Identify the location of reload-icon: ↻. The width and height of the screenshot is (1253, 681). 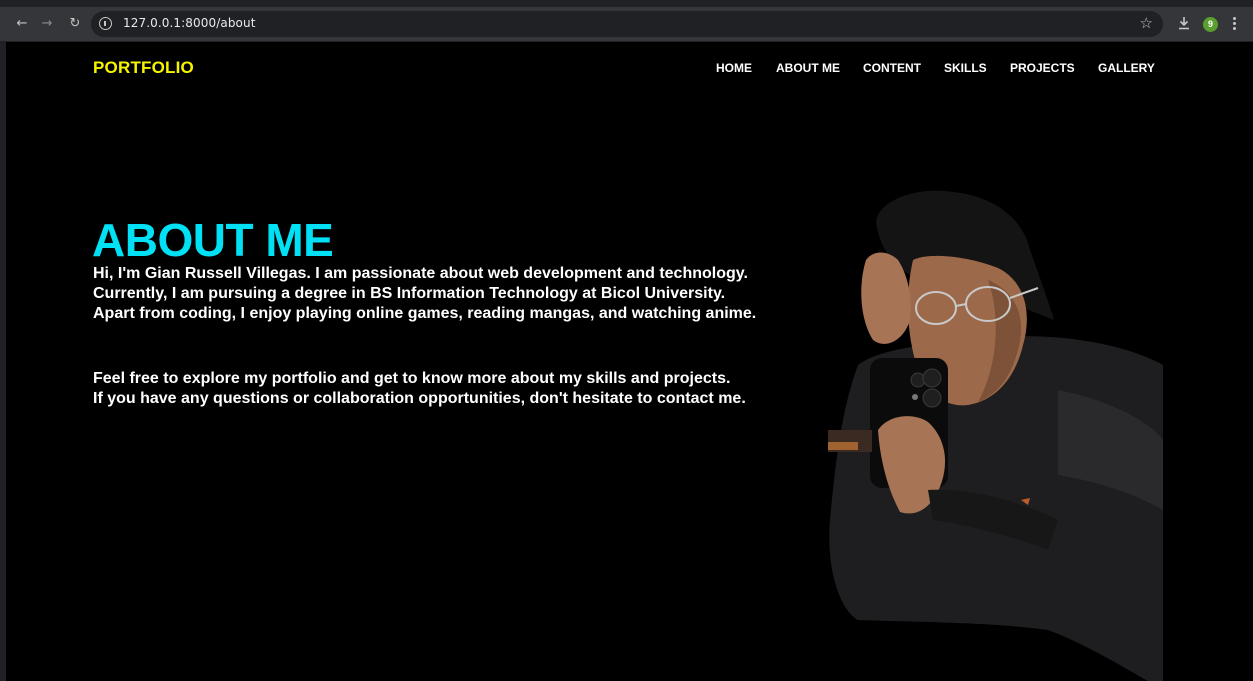
(75, 24).